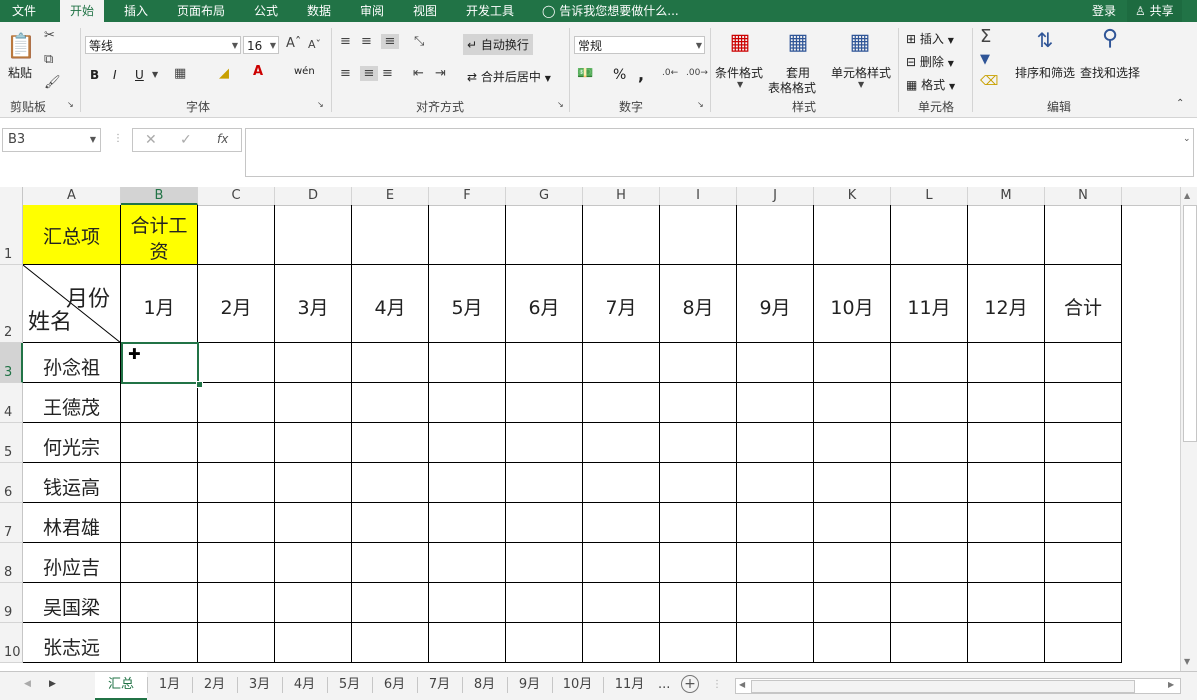 The width and height of the screenshot is (1197, 700). What do you see at coordinates (798, 45) in the screenshot?
I see `format-table-icon: ▦` at bounding box center [798, 45].